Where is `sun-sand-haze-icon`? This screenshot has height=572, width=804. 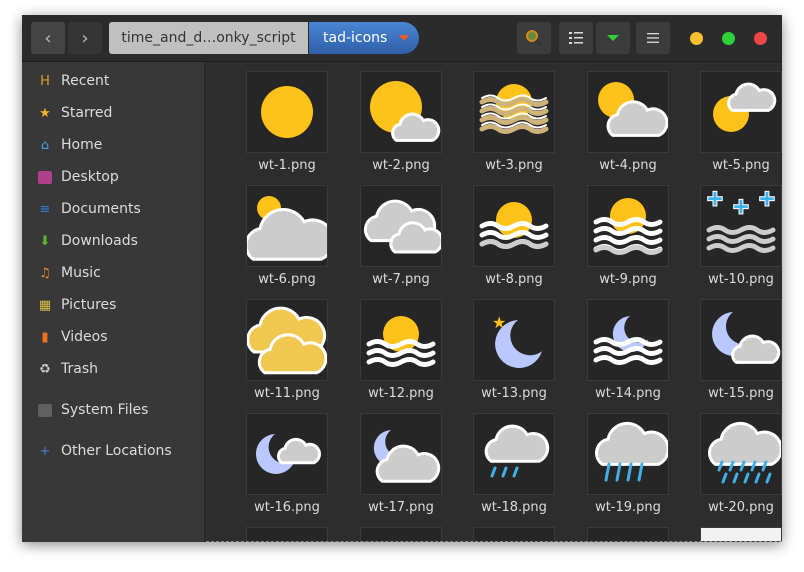
sun-sand-haze-icon is located at coordinates (514, 109).